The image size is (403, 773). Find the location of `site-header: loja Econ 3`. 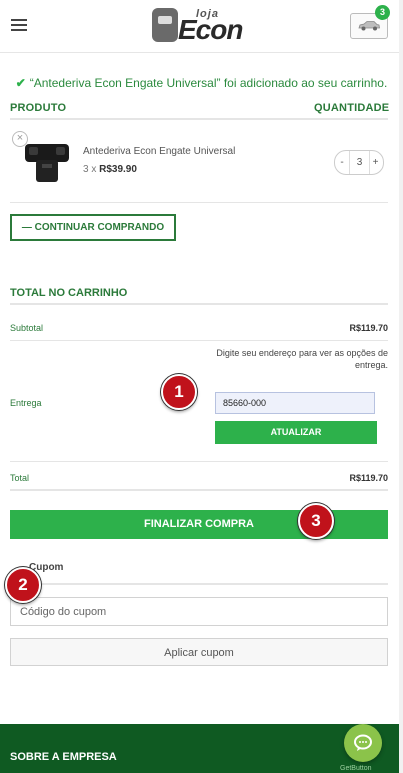

site-header: loja Econ 3 is located at coordinates (201, 26).